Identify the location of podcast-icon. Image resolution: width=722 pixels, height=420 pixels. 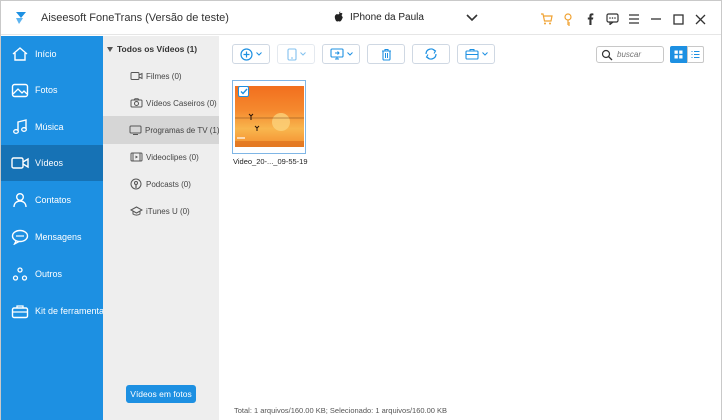
(136, 184).